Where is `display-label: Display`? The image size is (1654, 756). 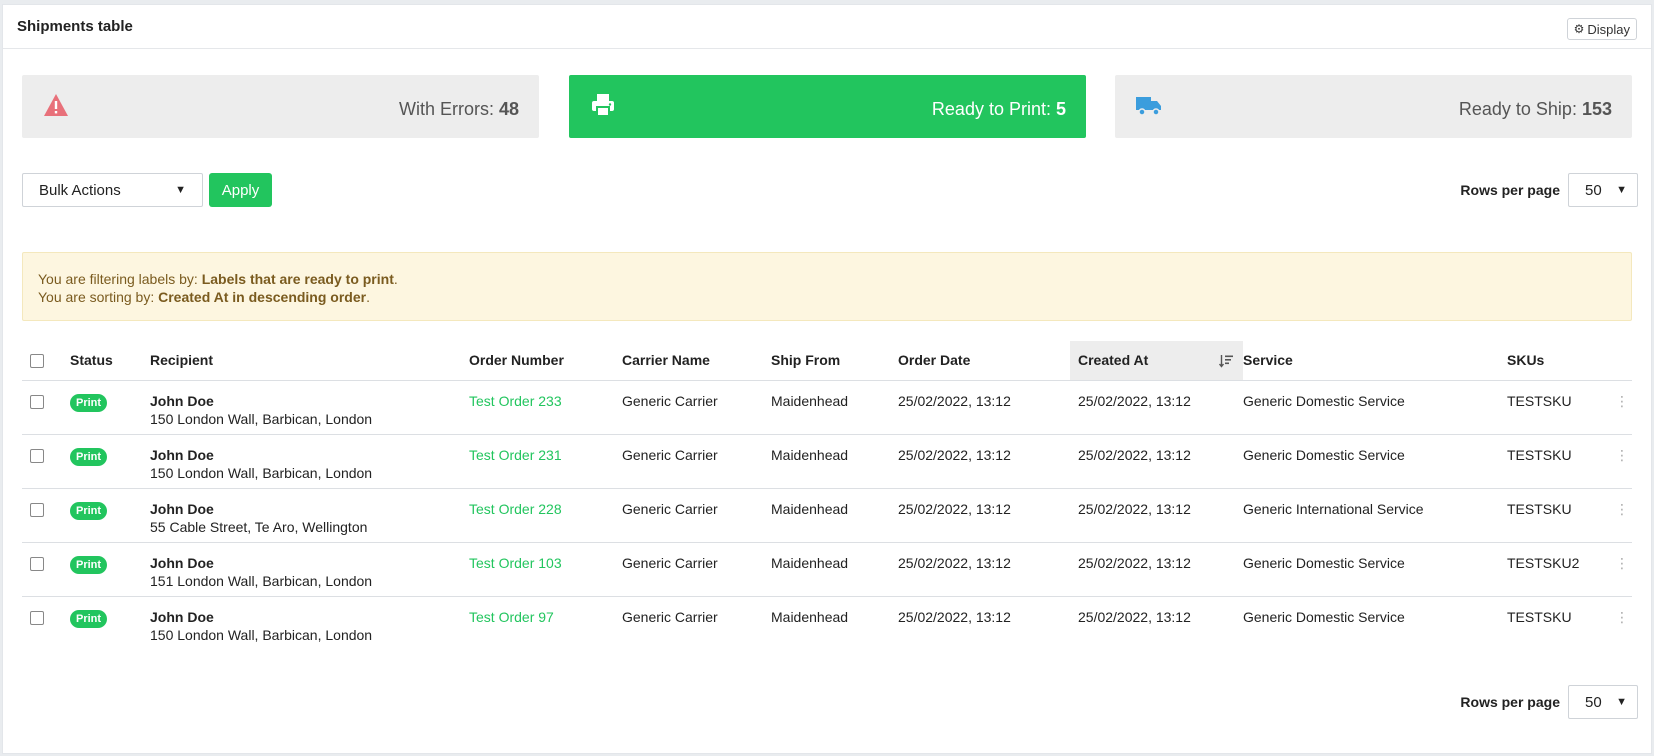 display-label: Display is located at coordinates (1608, 29).